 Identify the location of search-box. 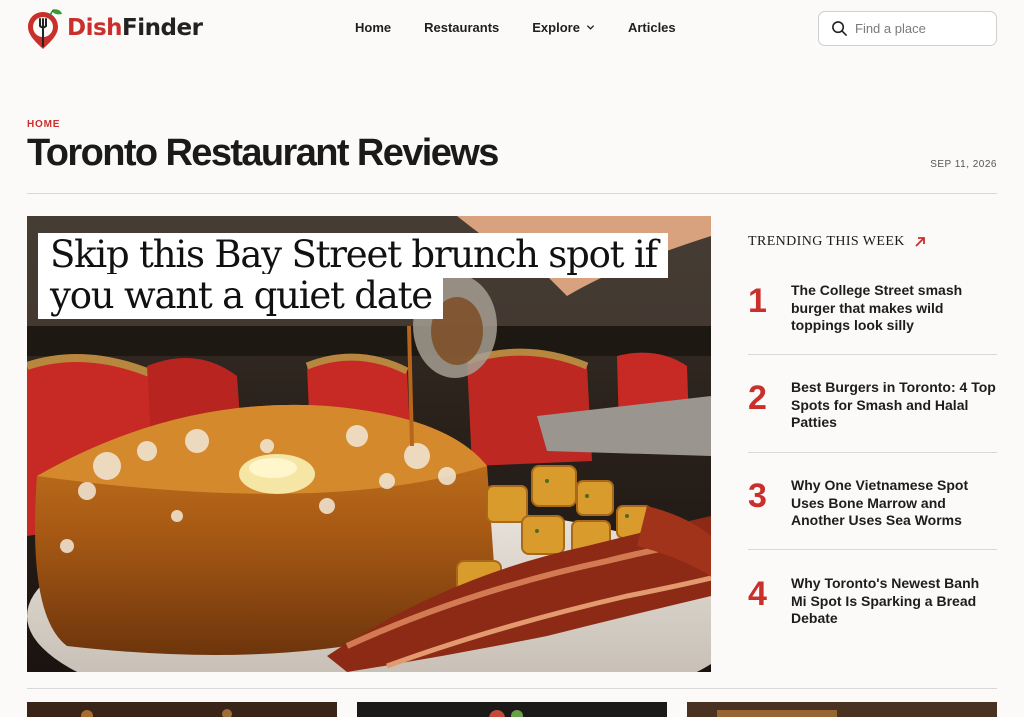
(907, 28).